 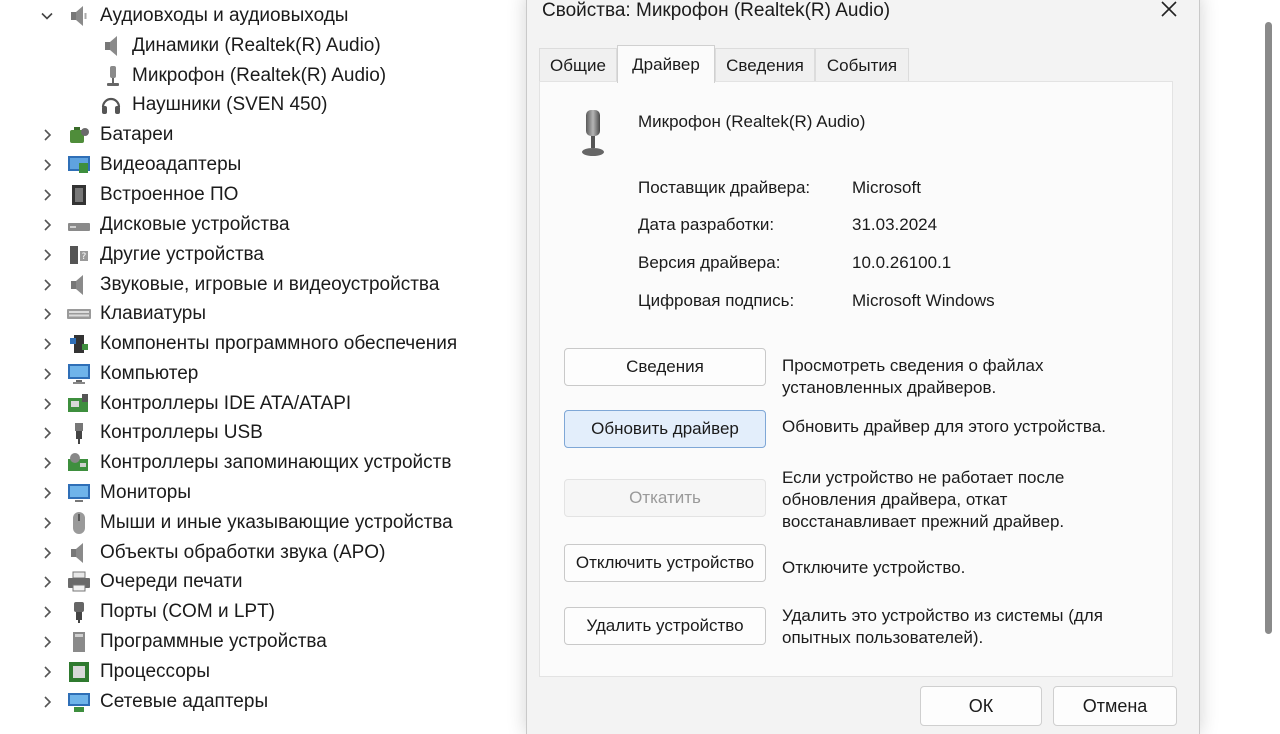 What do you see at coordinates (260, 612) in the screenshot?
I see `tree-category-ports: Порты (COM и LPT)` at bounding box center [260, 612].